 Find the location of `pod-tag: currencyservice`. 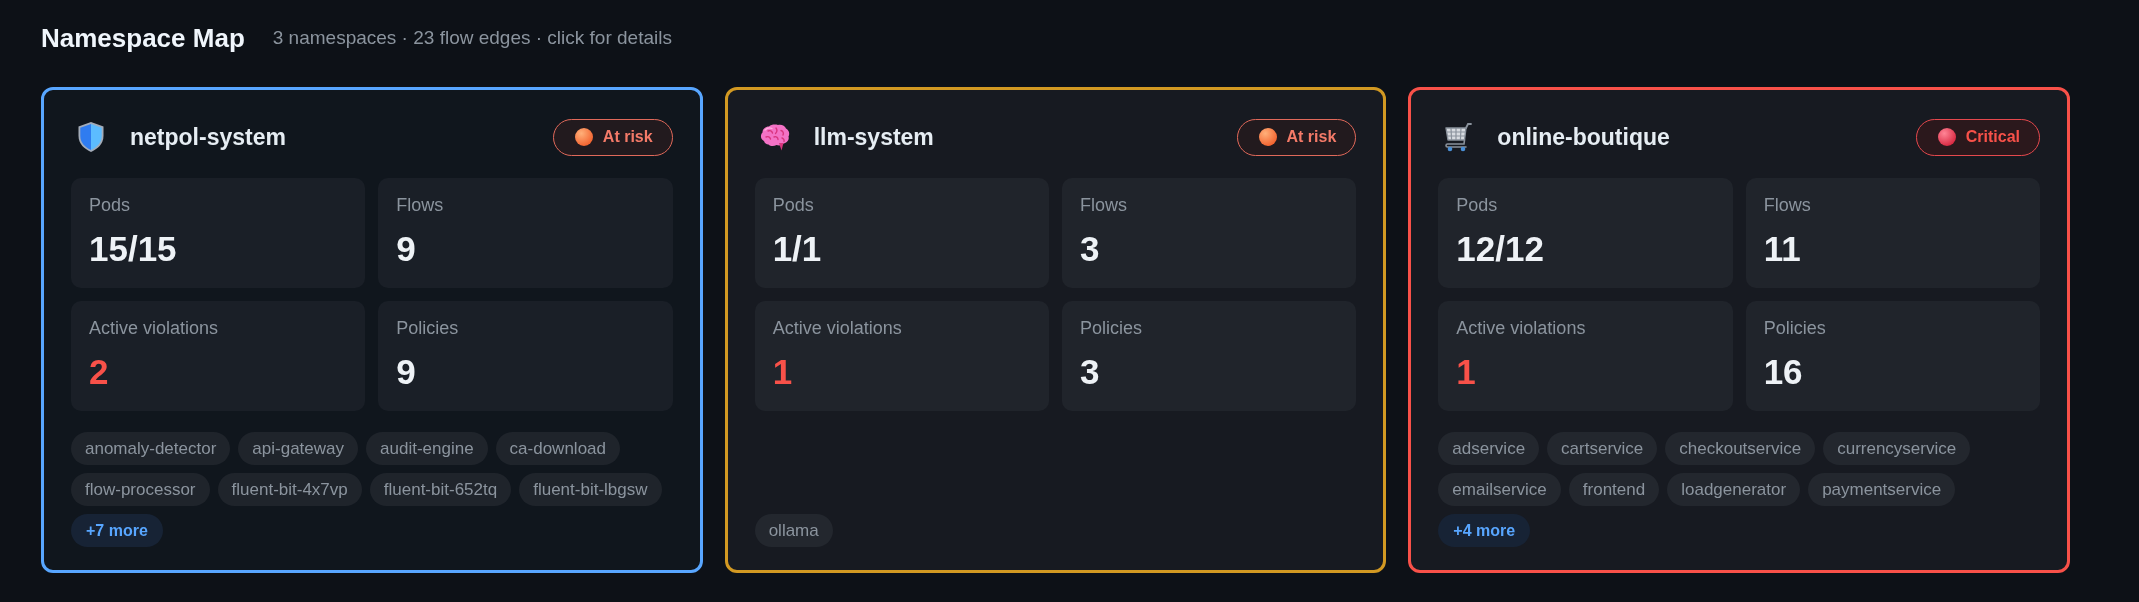

pod-tag: currencyservice is located at coordinates (1897, 448).